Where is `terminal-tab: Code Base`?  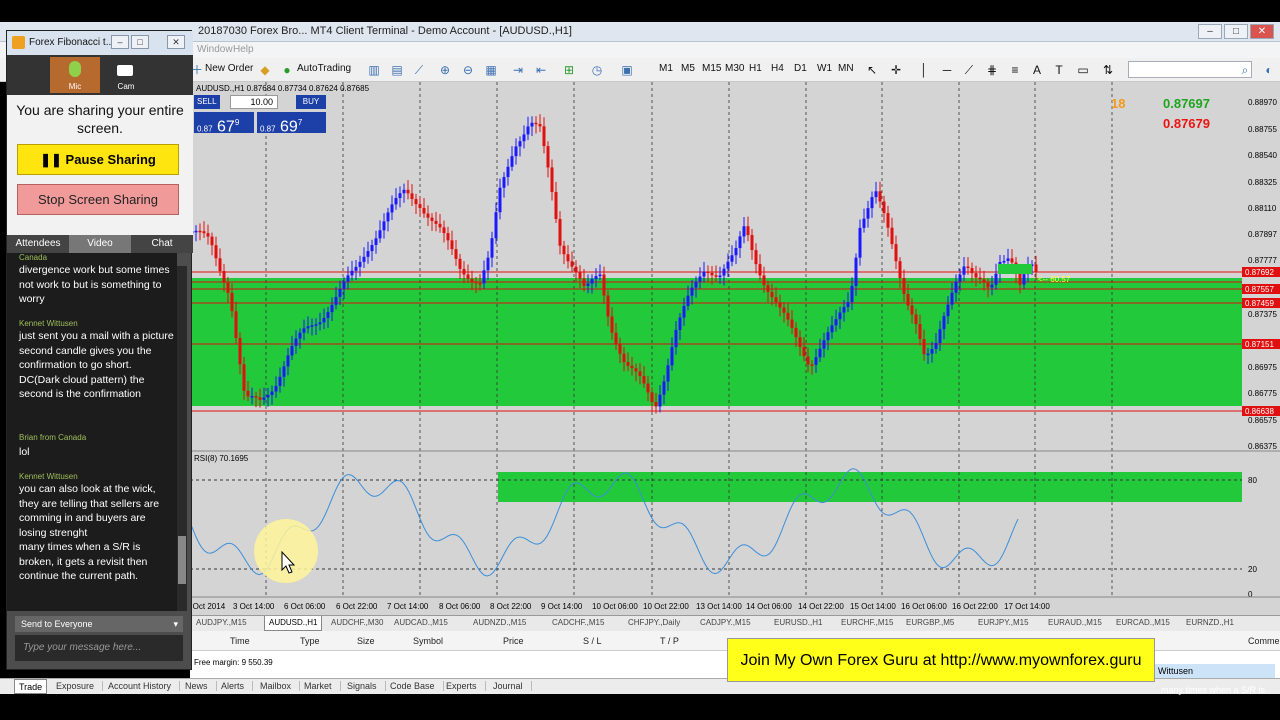 terminal-tab: Code Base is located at coordinates (417, 686).